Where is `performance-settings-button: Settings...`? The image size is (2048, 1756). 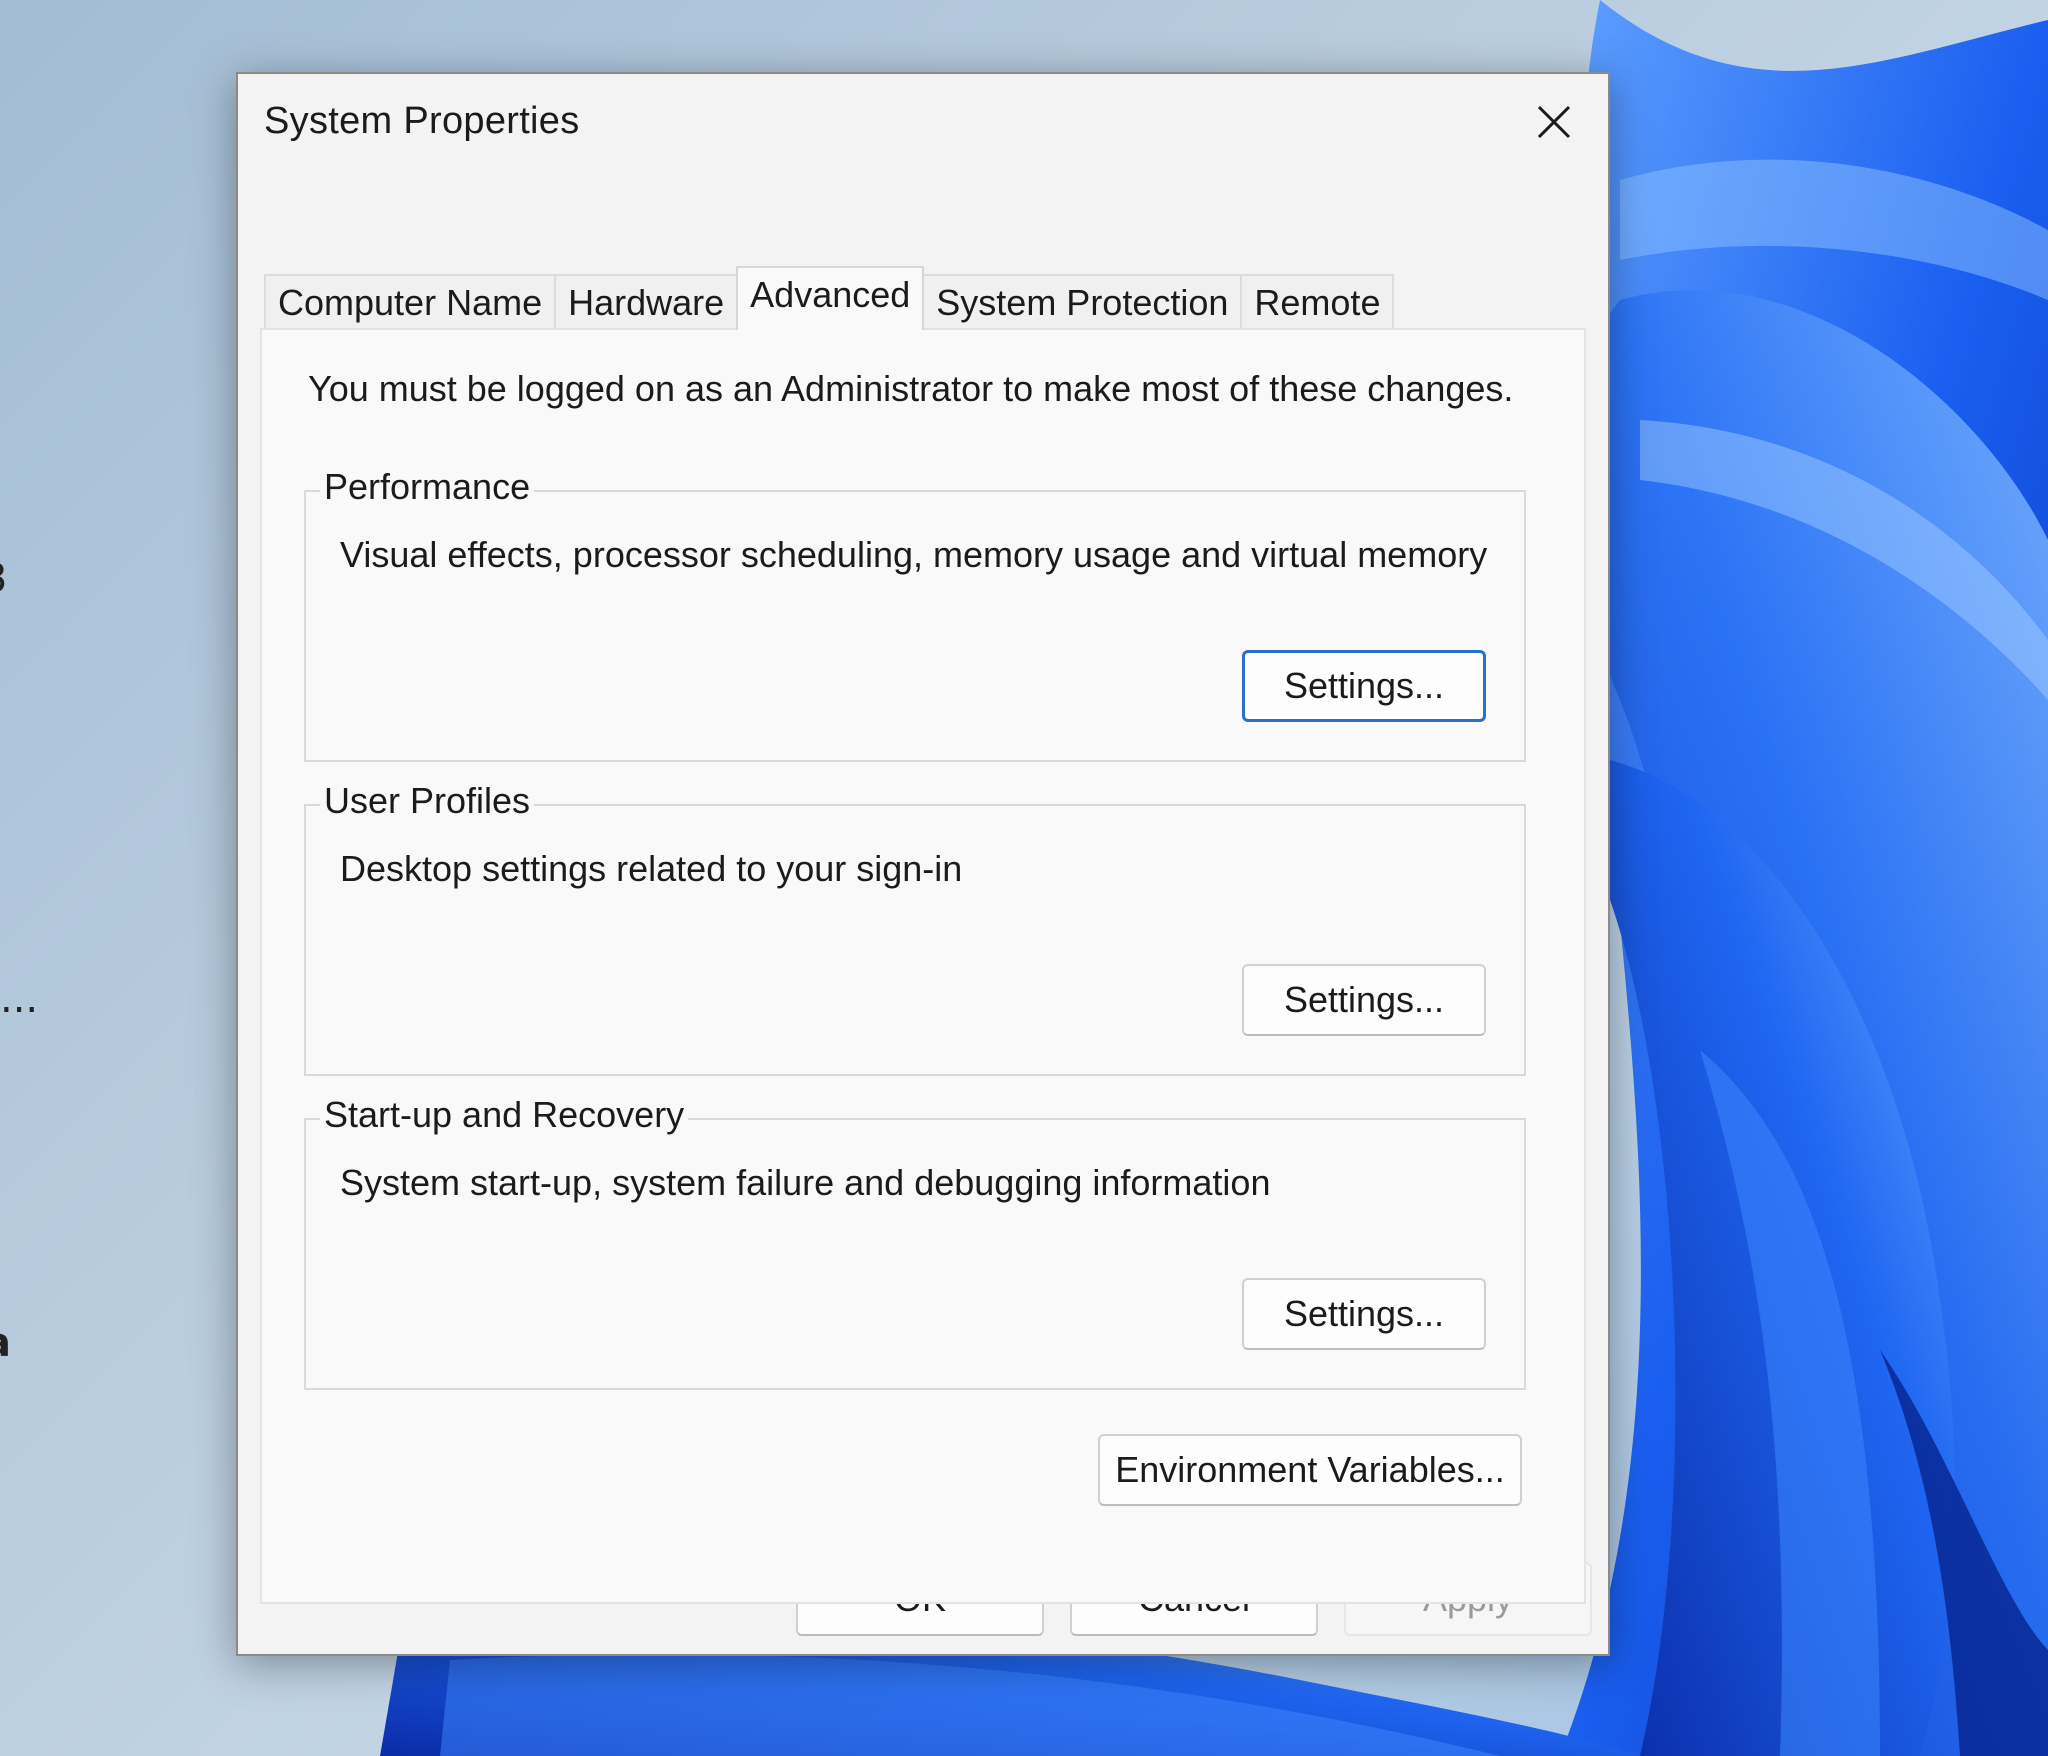
performance-settings-button: Settings... is located at coordinates (1364, 686).